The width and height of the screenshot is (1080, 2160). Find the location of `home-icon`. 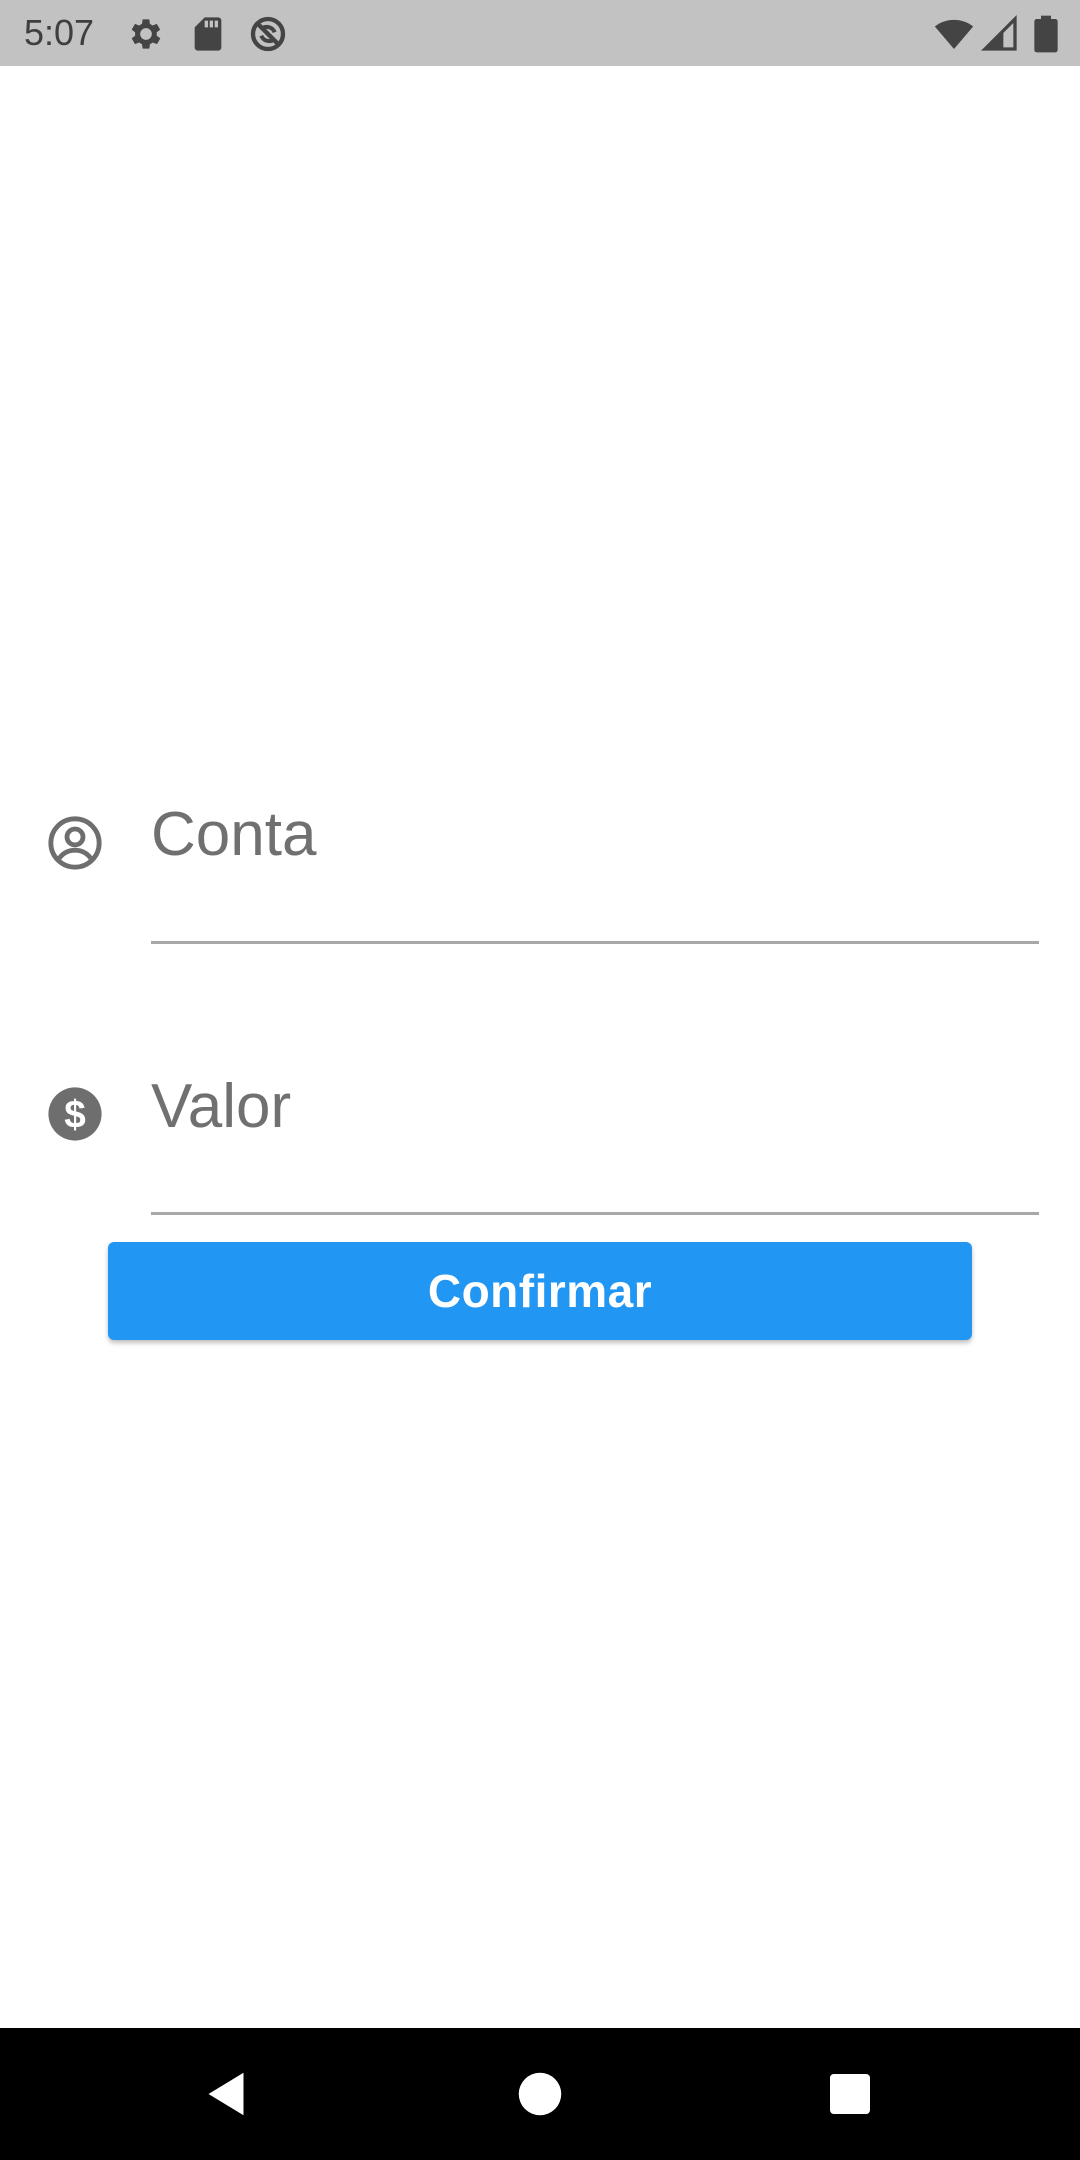

home-icon is located at coordinates (540, 2094).